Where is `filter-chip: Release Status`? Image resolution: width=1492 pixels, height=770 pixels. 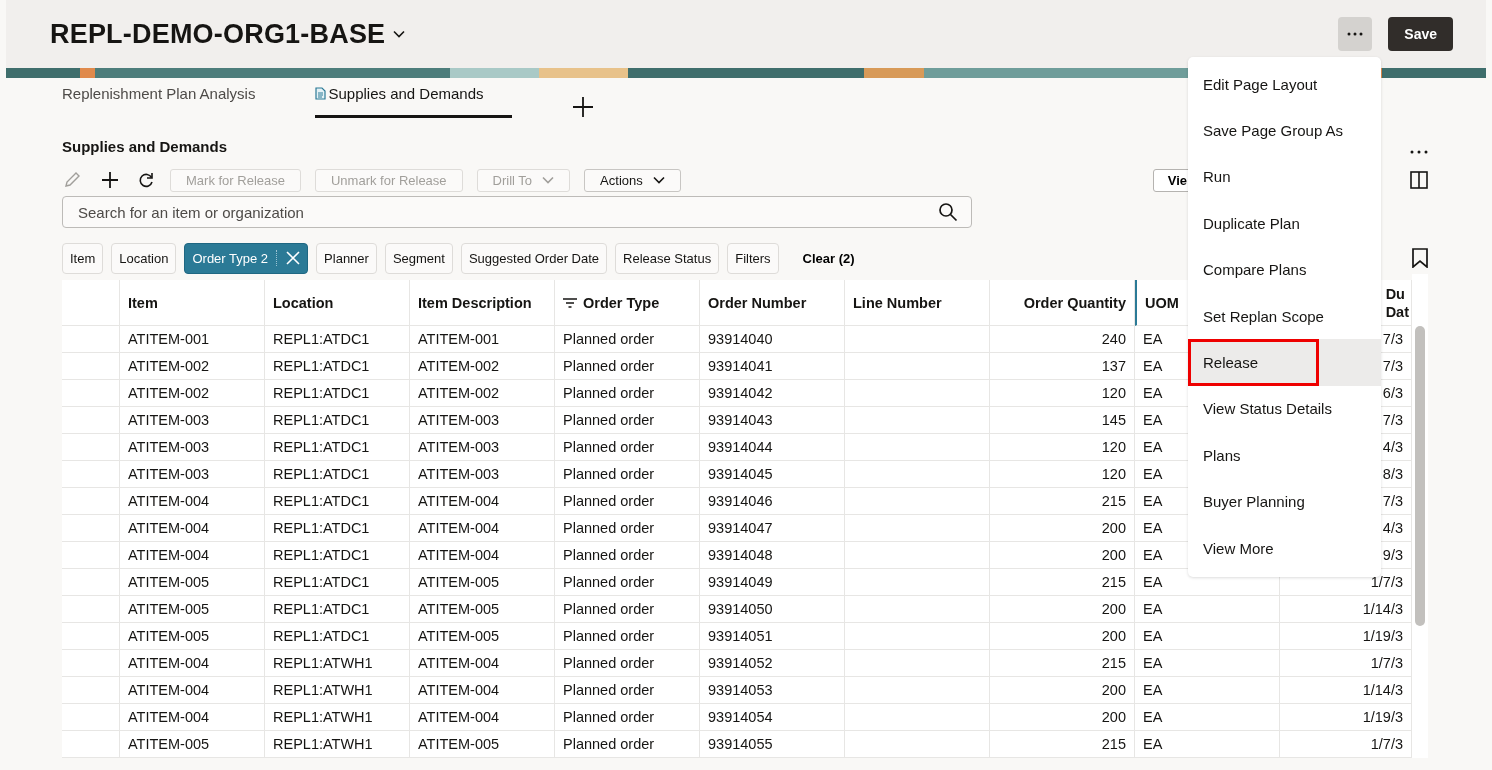 filter-chip: Release Status is located at coordinates (667, 258).